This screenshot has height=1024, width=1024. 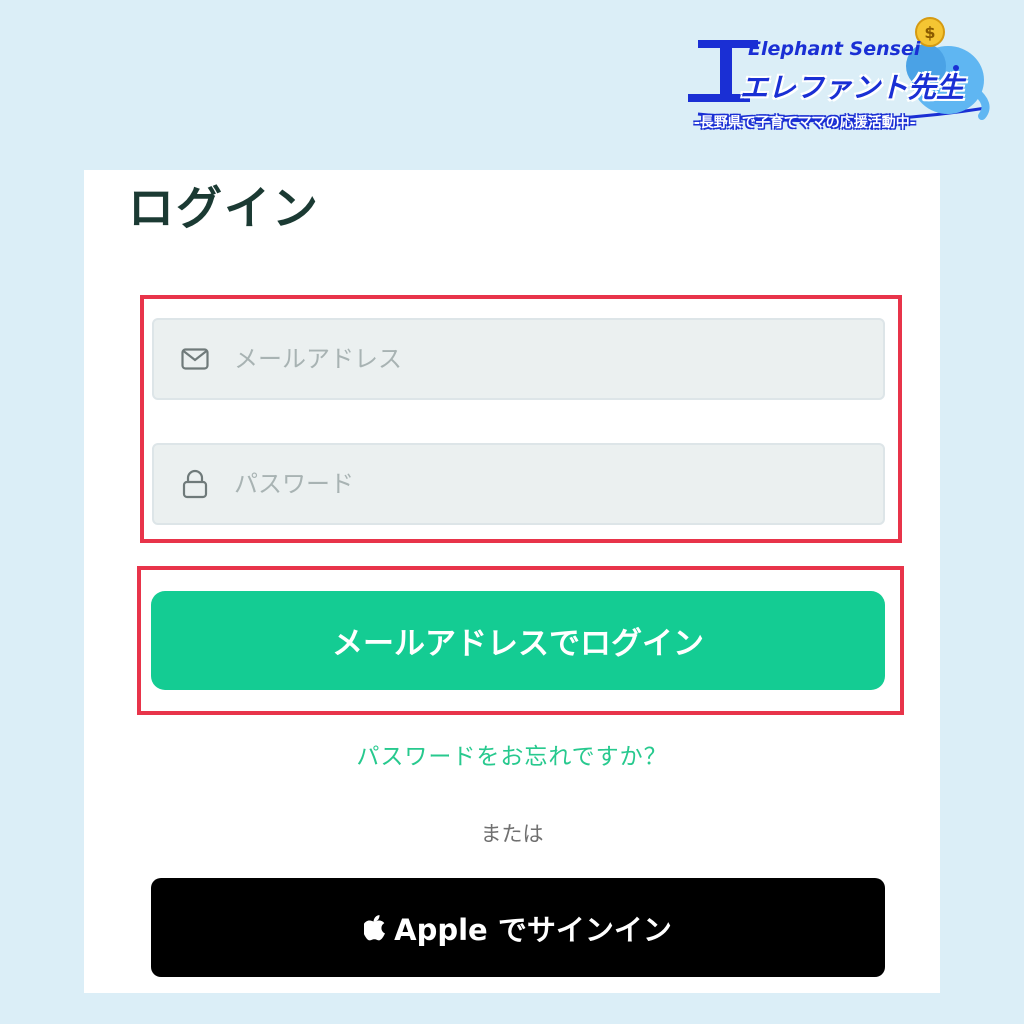 I want to click on password-field, so click(x=518, y=484).